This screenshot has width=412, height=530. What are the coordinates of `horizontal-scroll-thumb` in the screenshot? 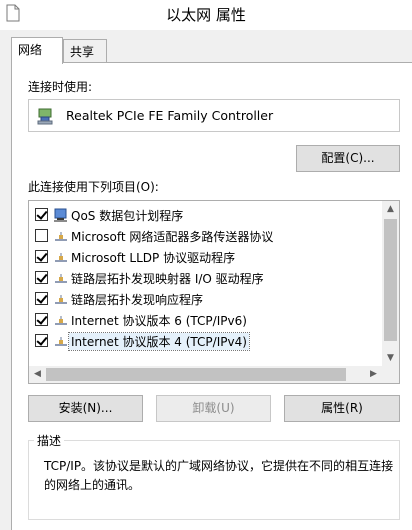 It's located at (196, 374).